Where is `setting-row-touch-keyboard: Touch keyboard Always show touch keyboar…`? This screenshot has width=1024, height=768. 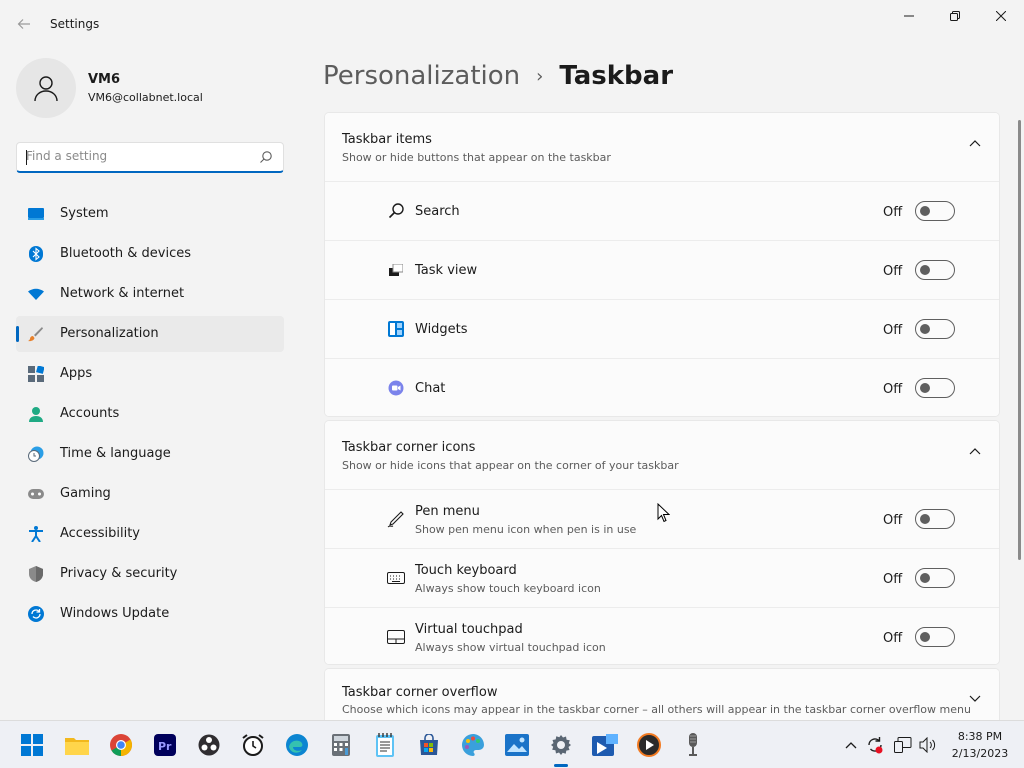 setting-row-touch-keyboard: Touch keyboard Always show touch keyboar… is located at coordinates (662, 577).